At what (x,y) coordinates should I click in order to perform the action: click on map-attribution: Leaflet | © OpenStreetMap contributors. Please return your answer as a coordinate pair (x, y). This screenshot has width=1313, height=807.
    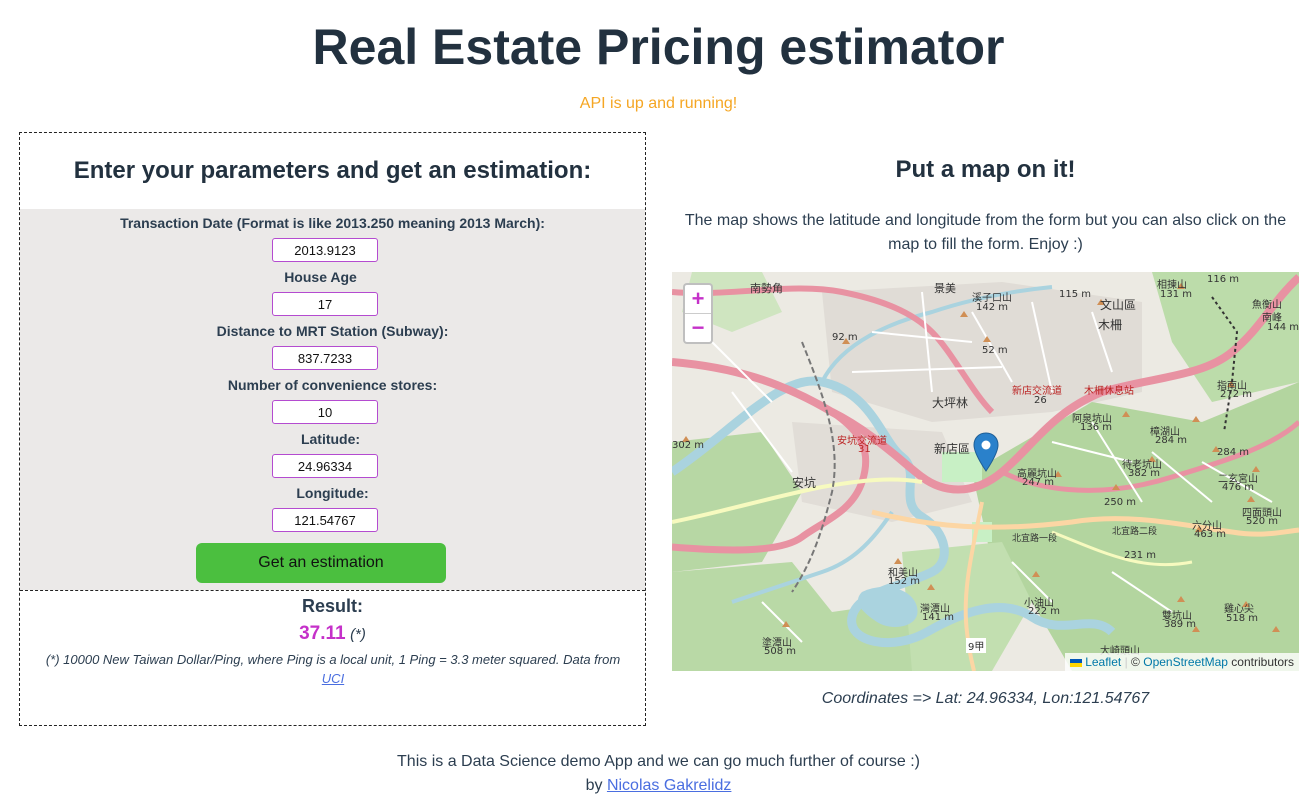
    Looking at the image, I should click on (1181, 662).